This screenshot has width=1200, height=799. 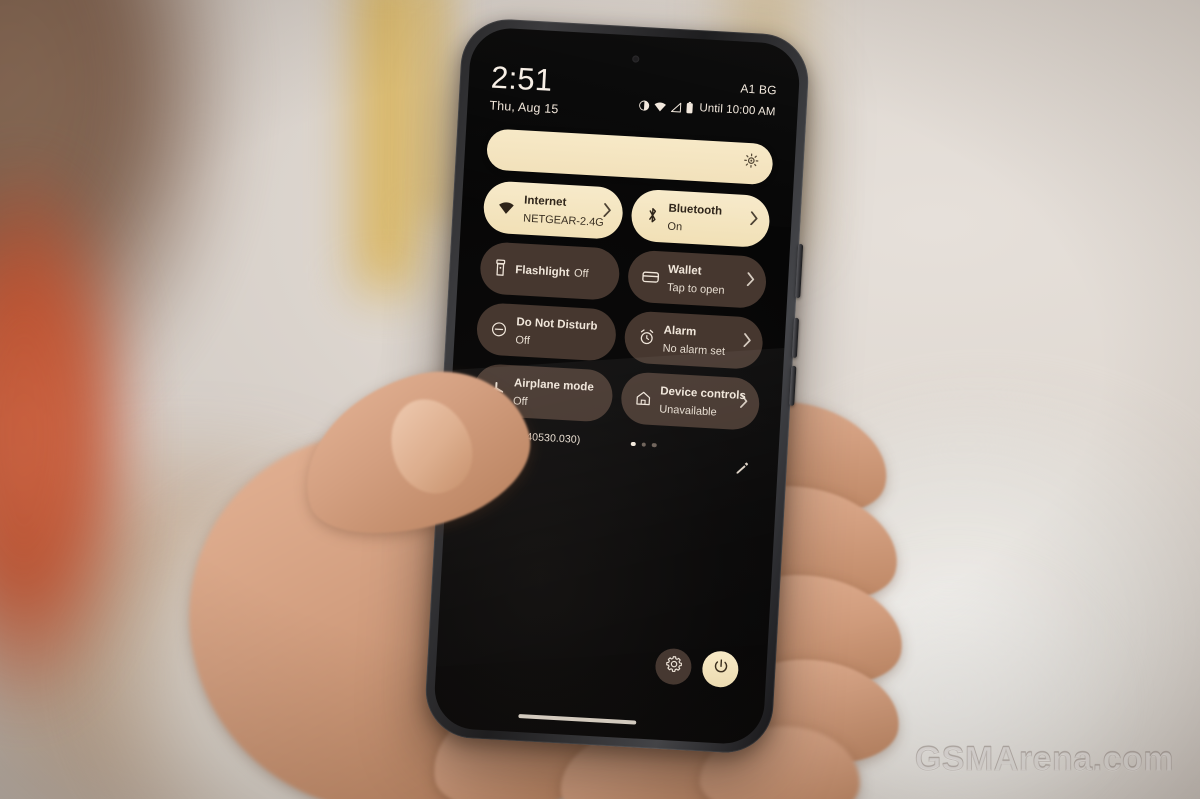 What do you see at coordinates (698, 340) in the screenshot?
I see `tile-alarm-text: Alarm No alarm set` at bounding box center [698, 340].